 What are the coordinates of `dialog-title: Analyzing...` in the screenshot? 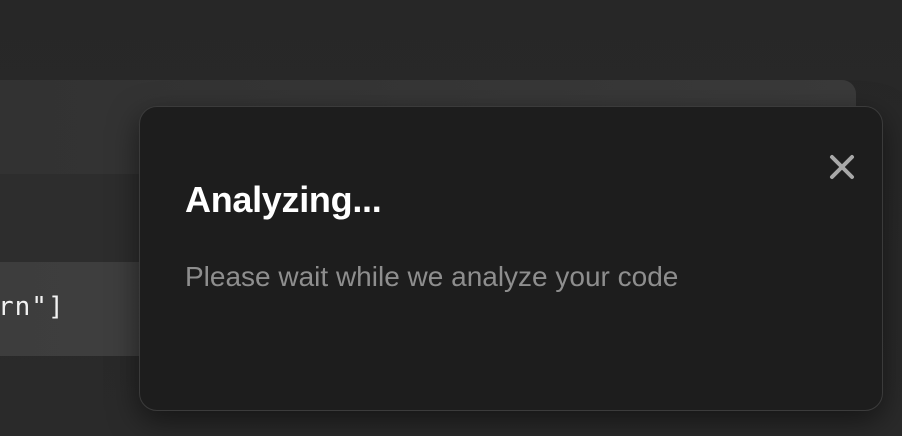 It's located at (283, 199).